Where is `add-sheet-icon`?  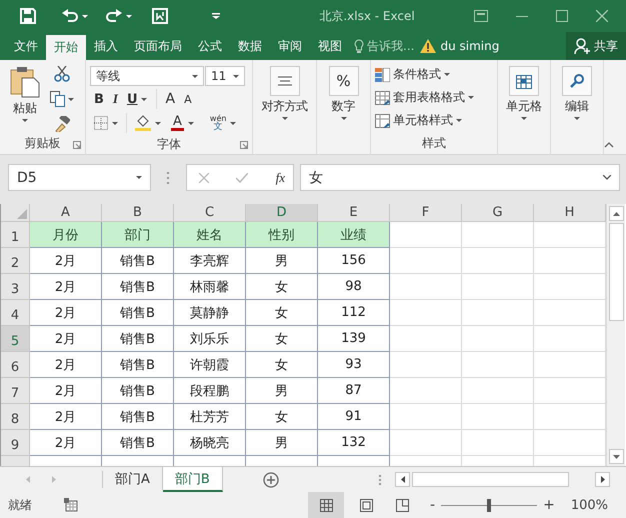 add-sheet-icon is located at coordinates (270, 480).